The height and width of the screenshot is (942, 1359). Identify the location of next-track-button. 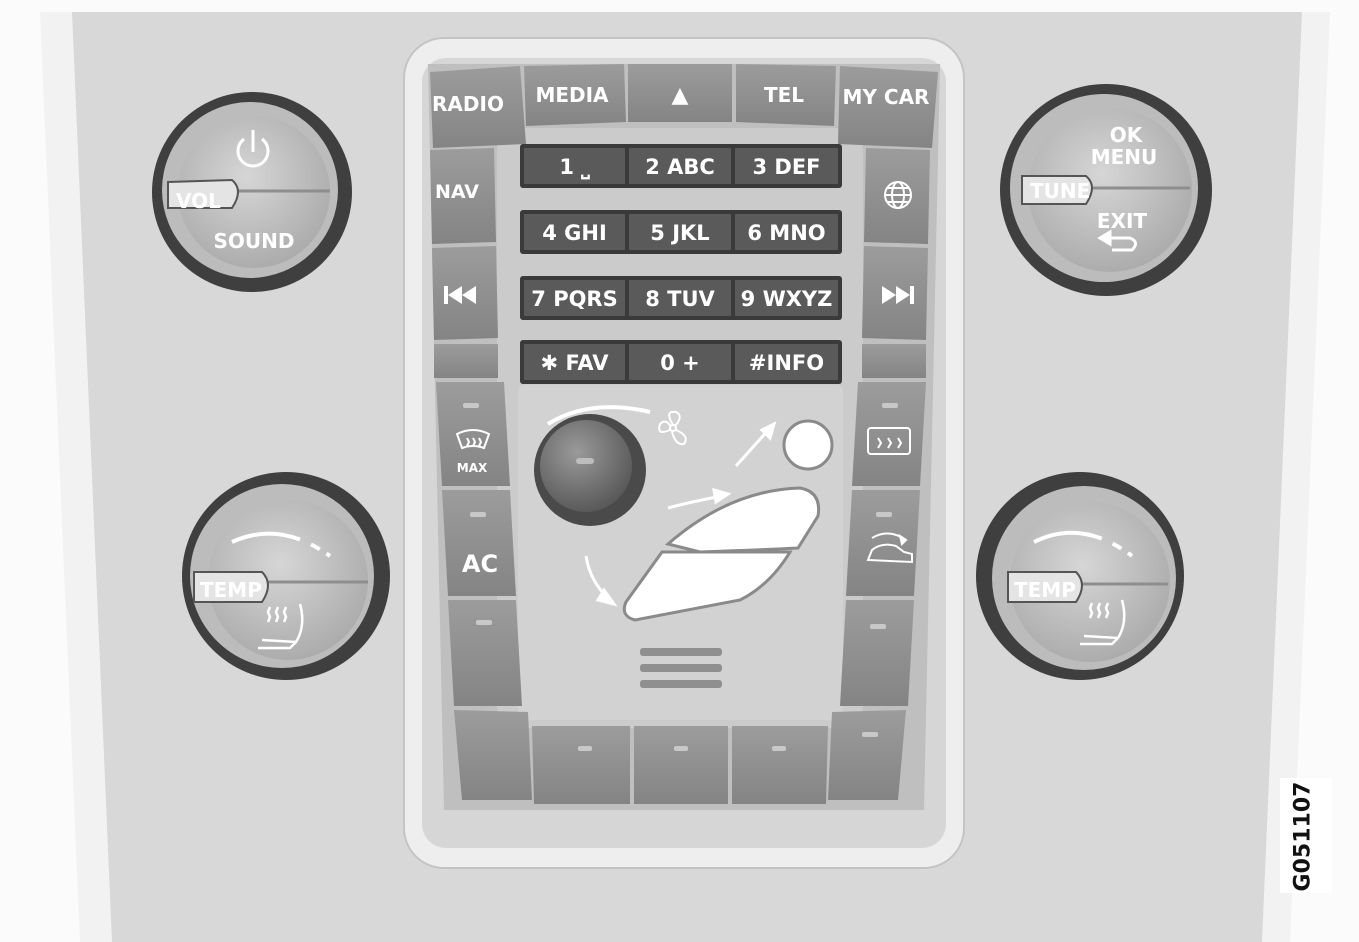
(895, 293).